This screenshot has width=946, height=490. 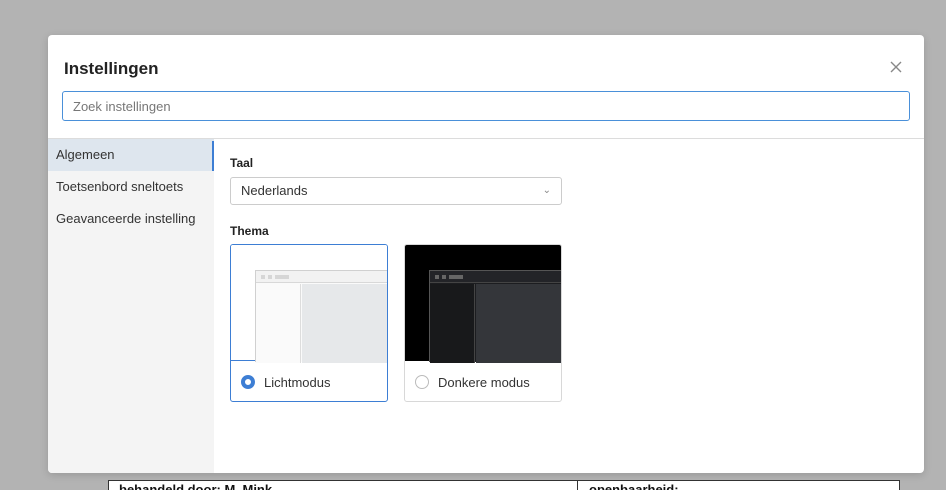 What do you see at coordinates (131, 219) in the screenshot?
I see `sidebar-item-advanced: Geavanceerde instelling` at bounding box center [131, 219].